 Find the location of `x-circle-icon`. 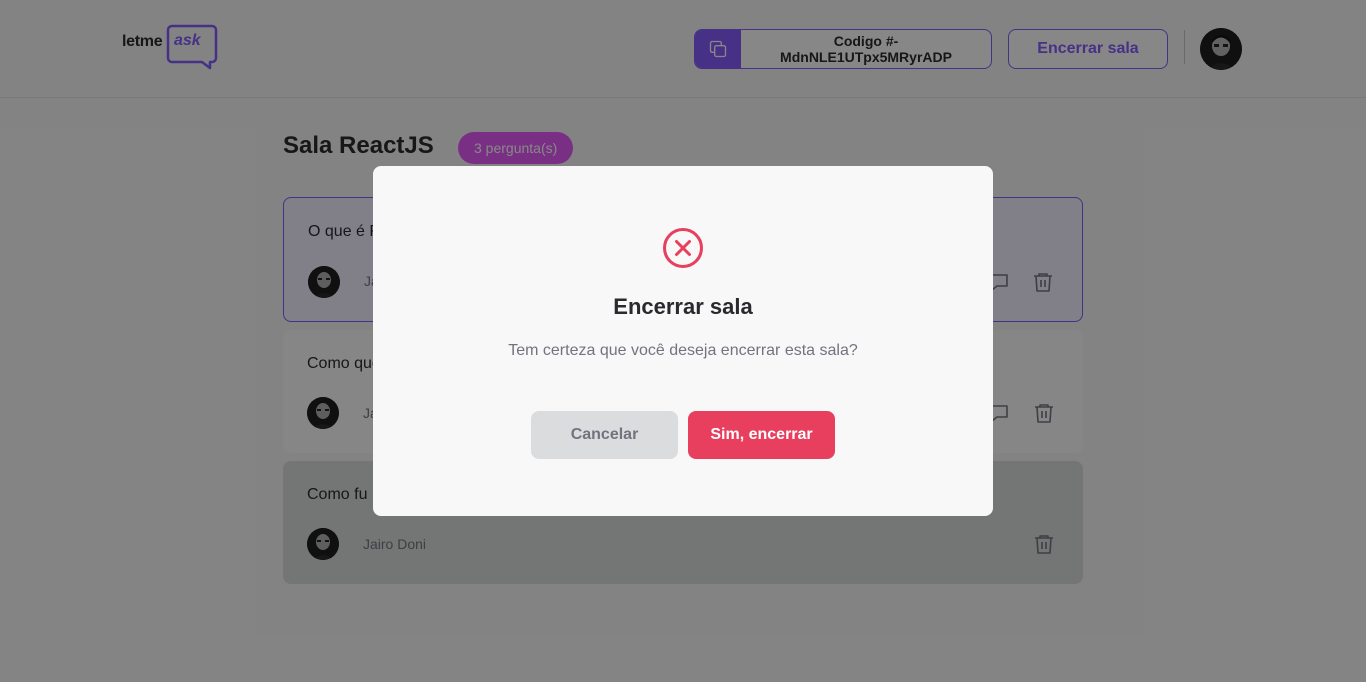

x-circle-icon is located at coordinates (683, 248).